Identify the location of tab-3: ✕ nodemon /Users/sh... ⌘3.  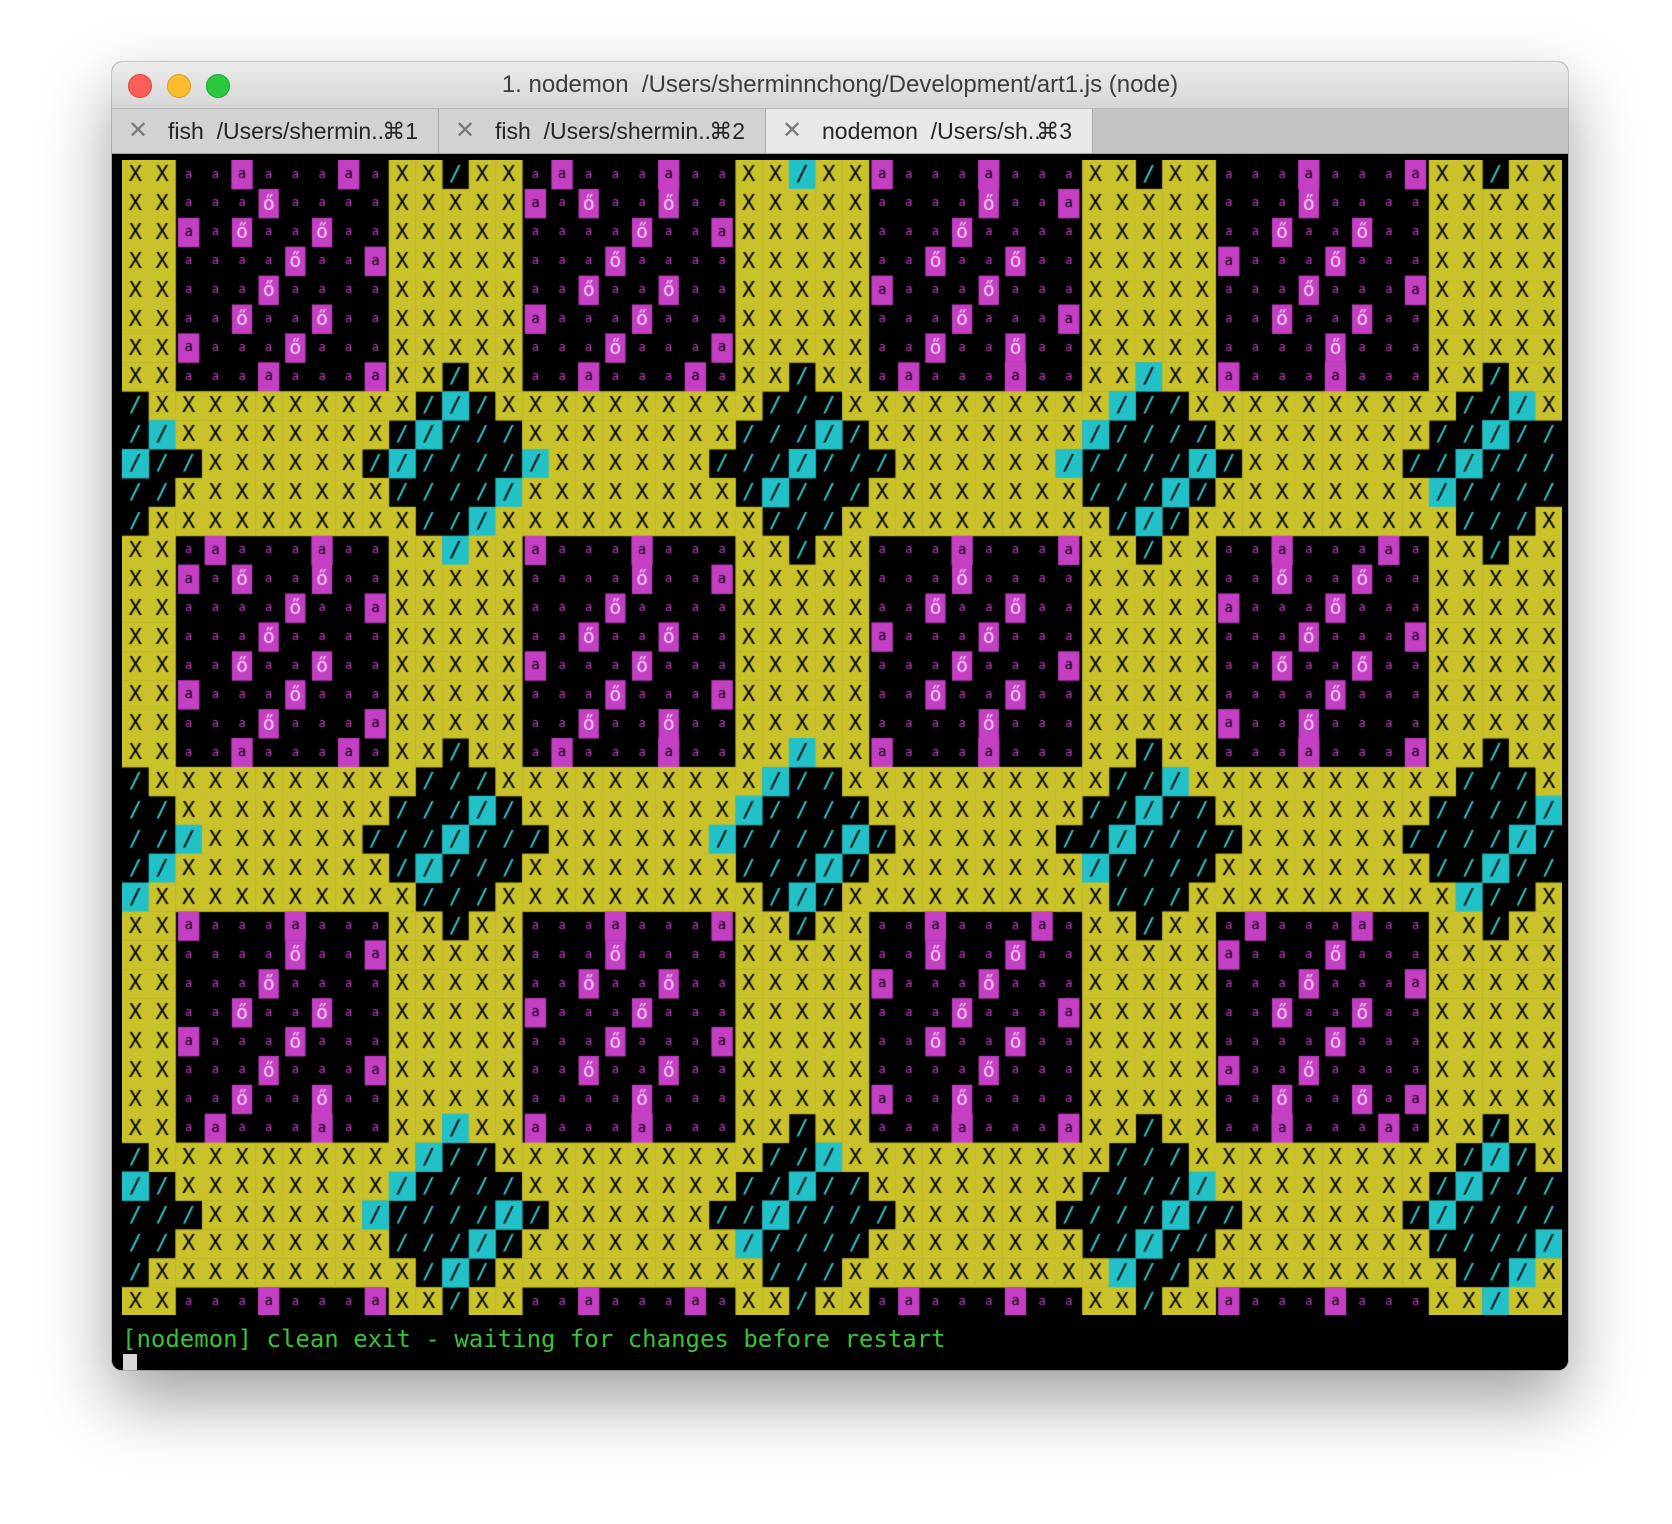
(929, 131).